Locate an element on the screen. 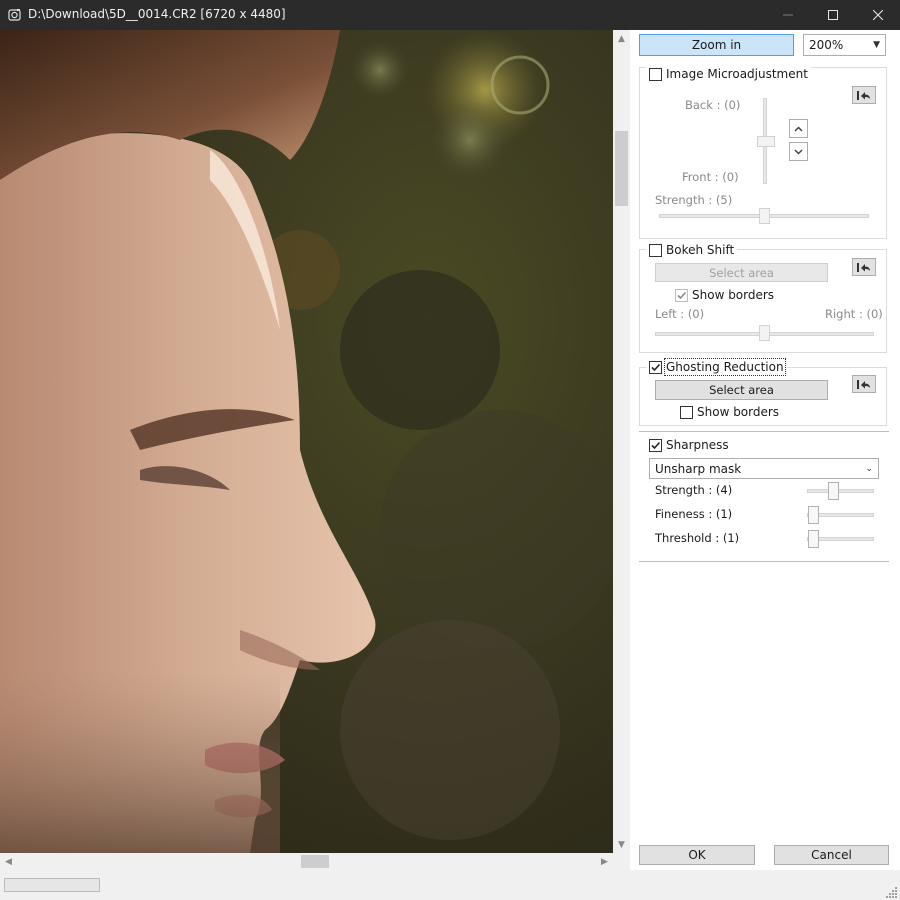  bokeh-shift-title: Bokeh Shift is located at coordinates (700, 250).